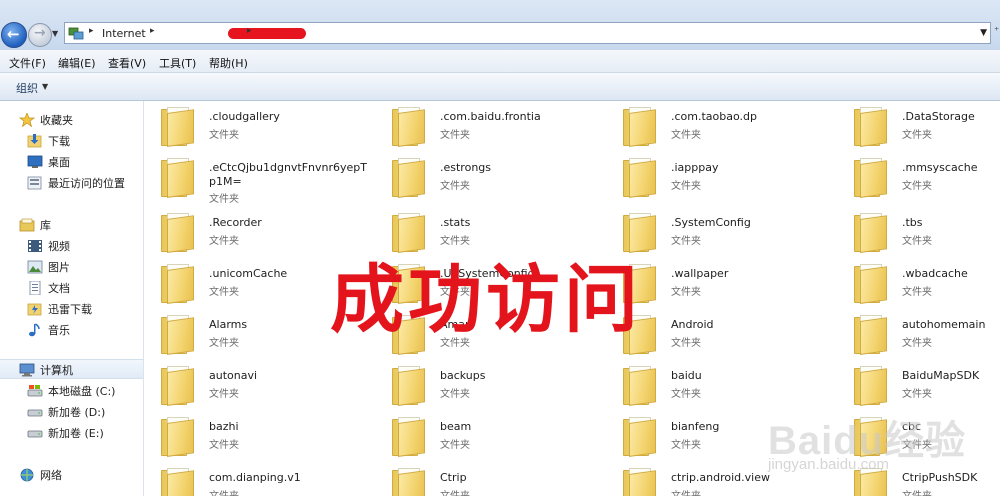 This screenshot has height=496, width=1000. What do you see at coordinates (82, 391) in the screenshot?
I see `nav-item-label: 本地磁盘 (C:)` at bounding box center [82, 391].